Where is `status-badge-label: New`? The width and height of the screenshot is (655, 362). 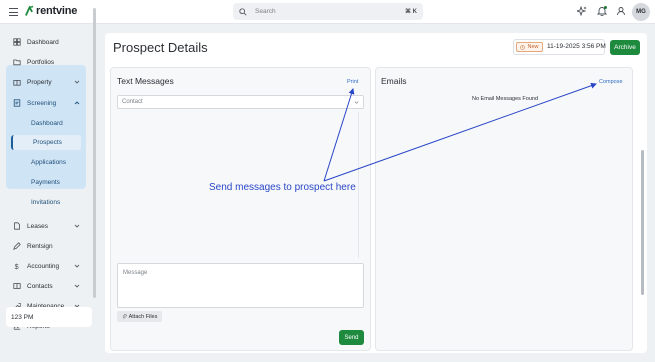
status-badge-label: New is located at coordinates (533, 47).